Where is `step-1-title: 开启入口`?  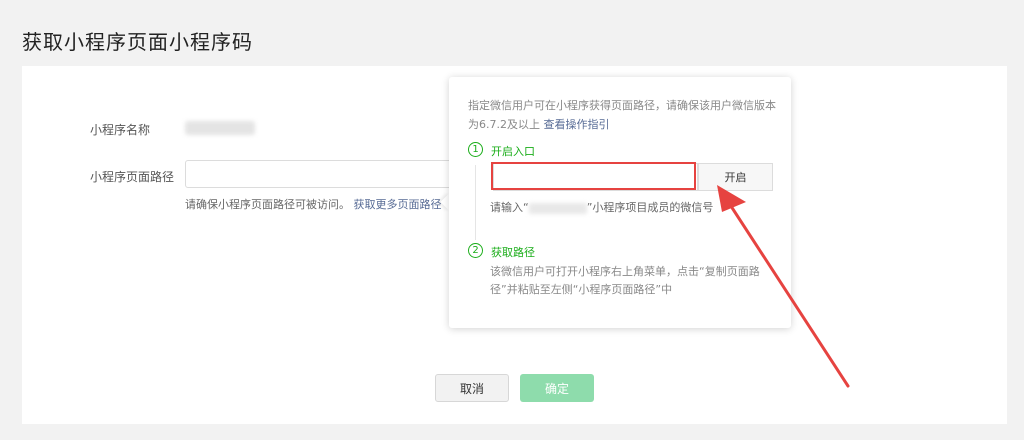
step-1-title: 开启入口 is located at coordinates (513, 151).